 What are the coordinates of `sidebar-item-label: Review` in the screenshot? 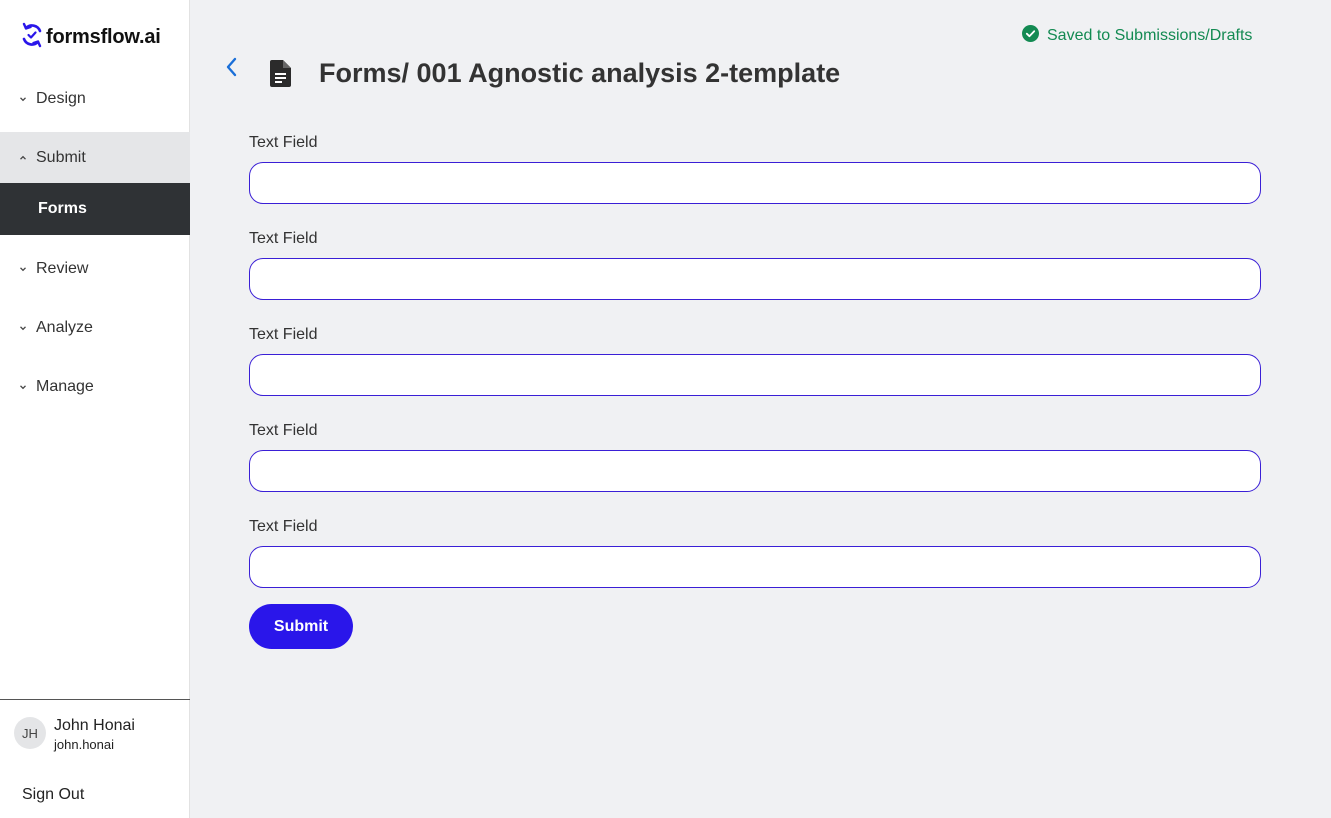 It's located at (62, 268).